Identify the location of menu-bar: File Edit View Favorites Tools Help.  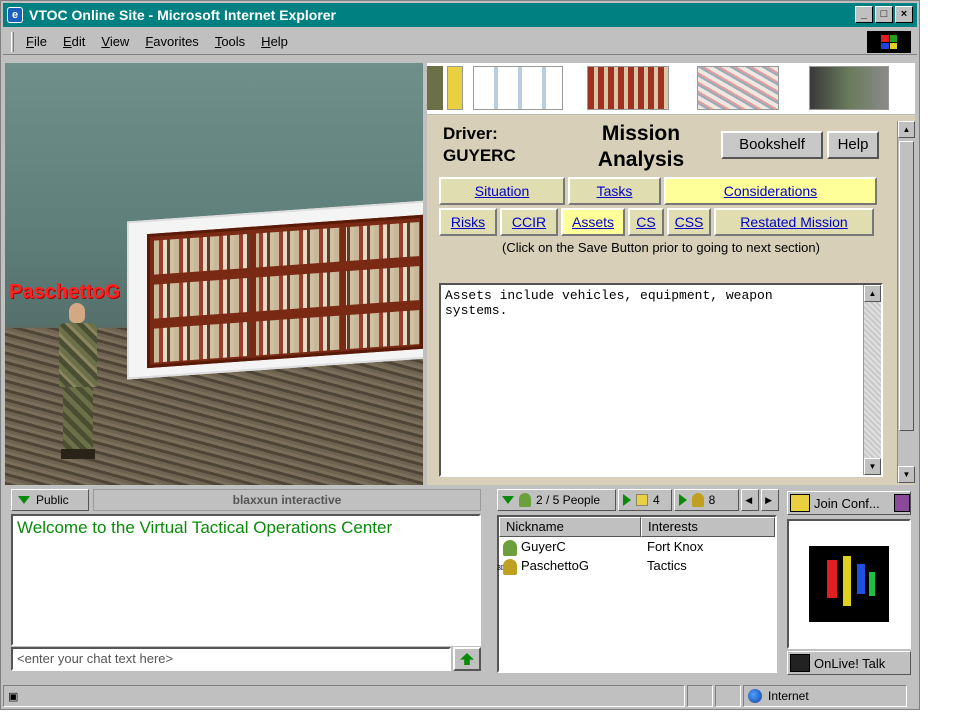
(460, 42).